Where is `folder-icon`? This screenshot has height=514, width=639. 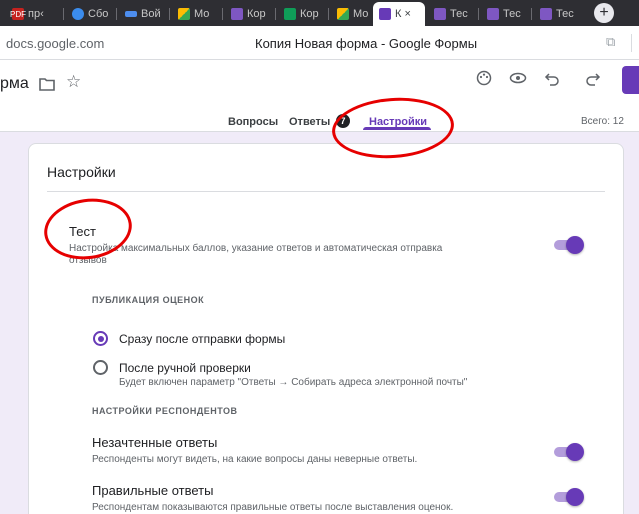
folder-icon is located at coordinates (47, 84).